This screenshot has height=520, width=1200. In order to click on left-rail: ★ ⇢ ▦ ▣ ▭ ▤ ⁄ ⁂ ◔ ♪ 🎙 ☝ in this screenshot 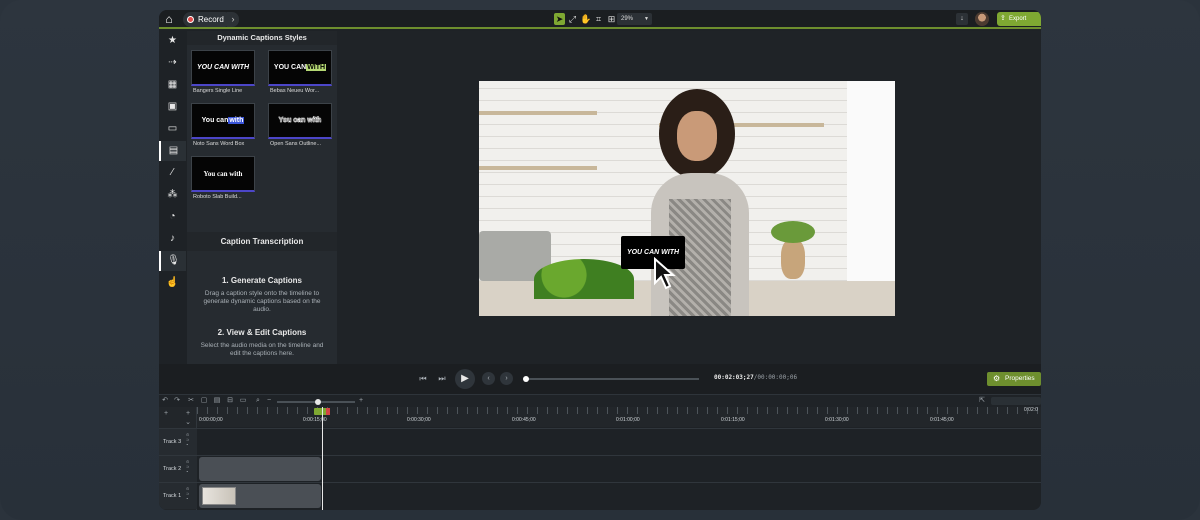, I will do `click(172, 197)`.